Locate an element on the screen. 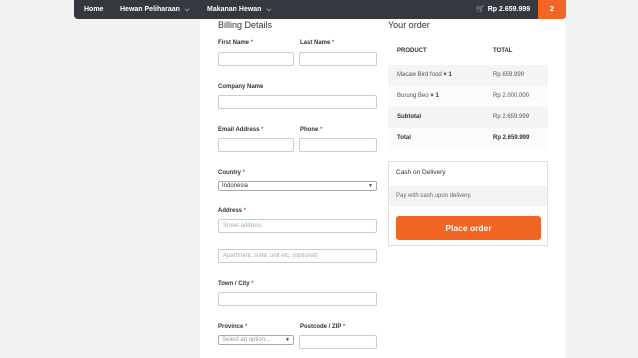 The width and height of the screenshot is (638, 358). city-label: Town / City * is located at coordinates (236, 284).